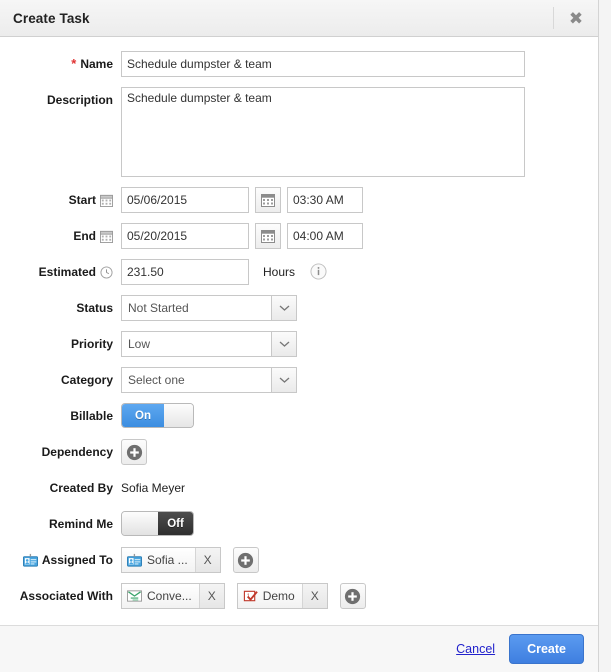 The height and width of the screenshot is (672, 611). Describe the element at coordinates (82, 200) in the screenshot. I see `start-label-text: Start` at that location.